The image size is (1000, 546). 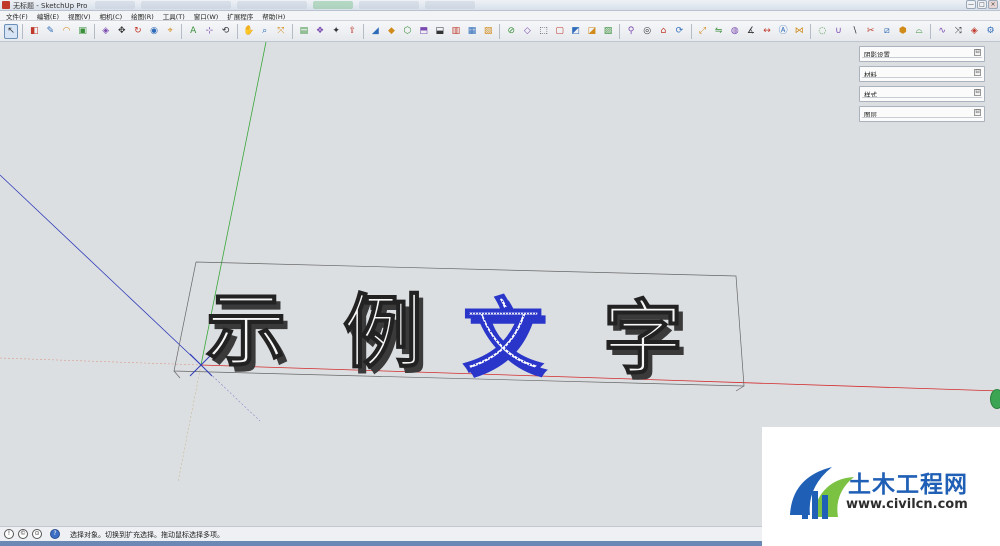 What do you see at coordinates (6, 5) in the screenshot?
I see `sketchup-app-icon` at bounding box center [6, 5].